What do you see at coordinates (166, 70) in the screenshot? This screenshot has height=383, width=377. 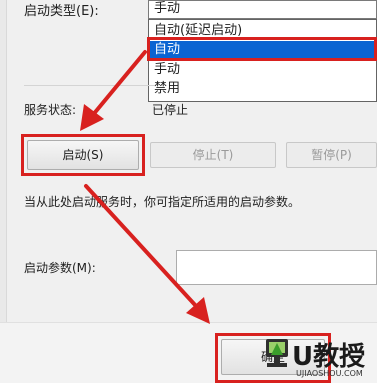 I see `option-manual: 手动` at bounding box center [166, 70].